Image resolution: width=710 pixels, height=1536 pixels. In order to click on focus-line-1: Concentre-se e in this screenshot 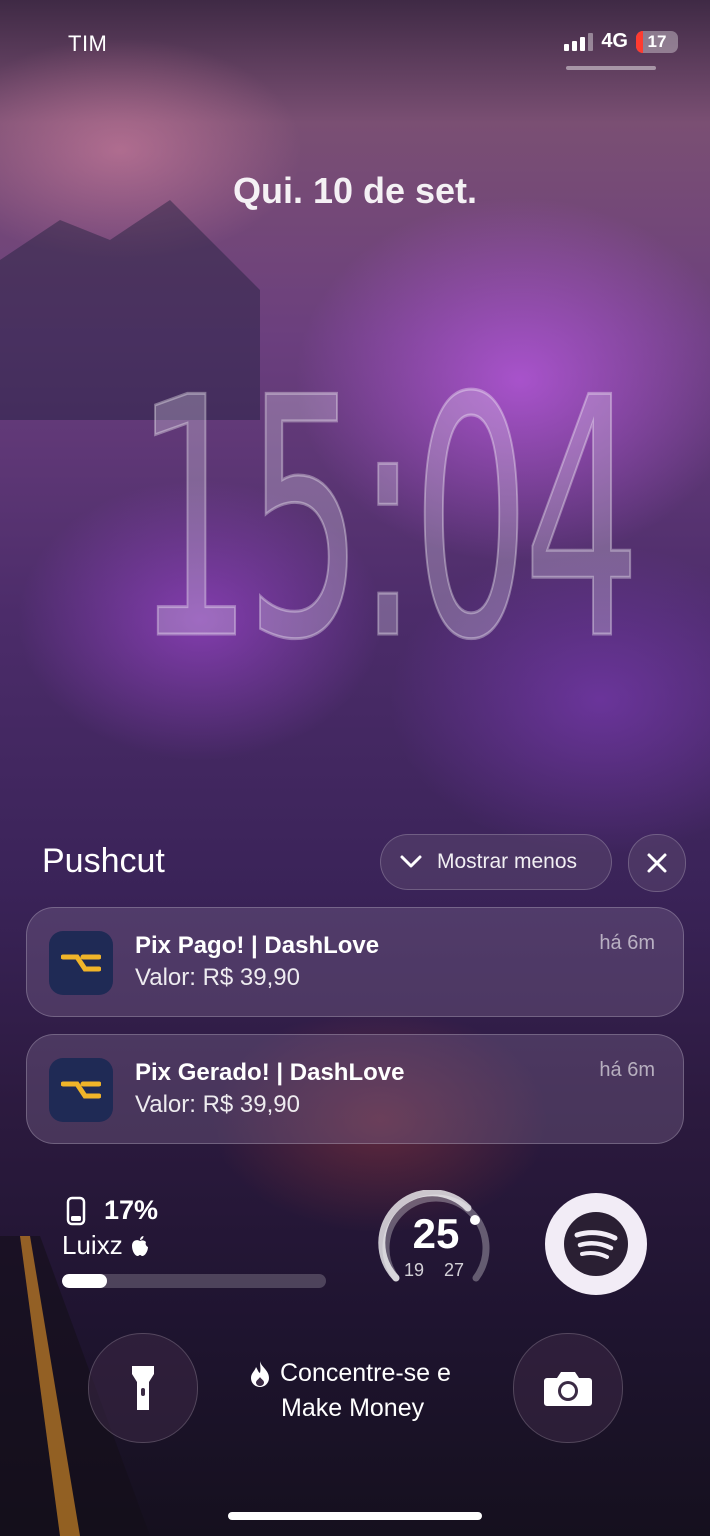, I will do `click(365, 1373)`.